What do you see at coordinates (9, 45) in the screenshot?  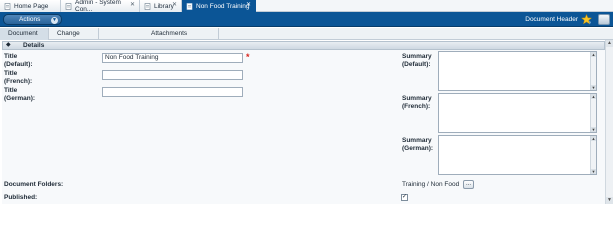 I see `collapse-icon: ◆` at bounding box center [9, 45].